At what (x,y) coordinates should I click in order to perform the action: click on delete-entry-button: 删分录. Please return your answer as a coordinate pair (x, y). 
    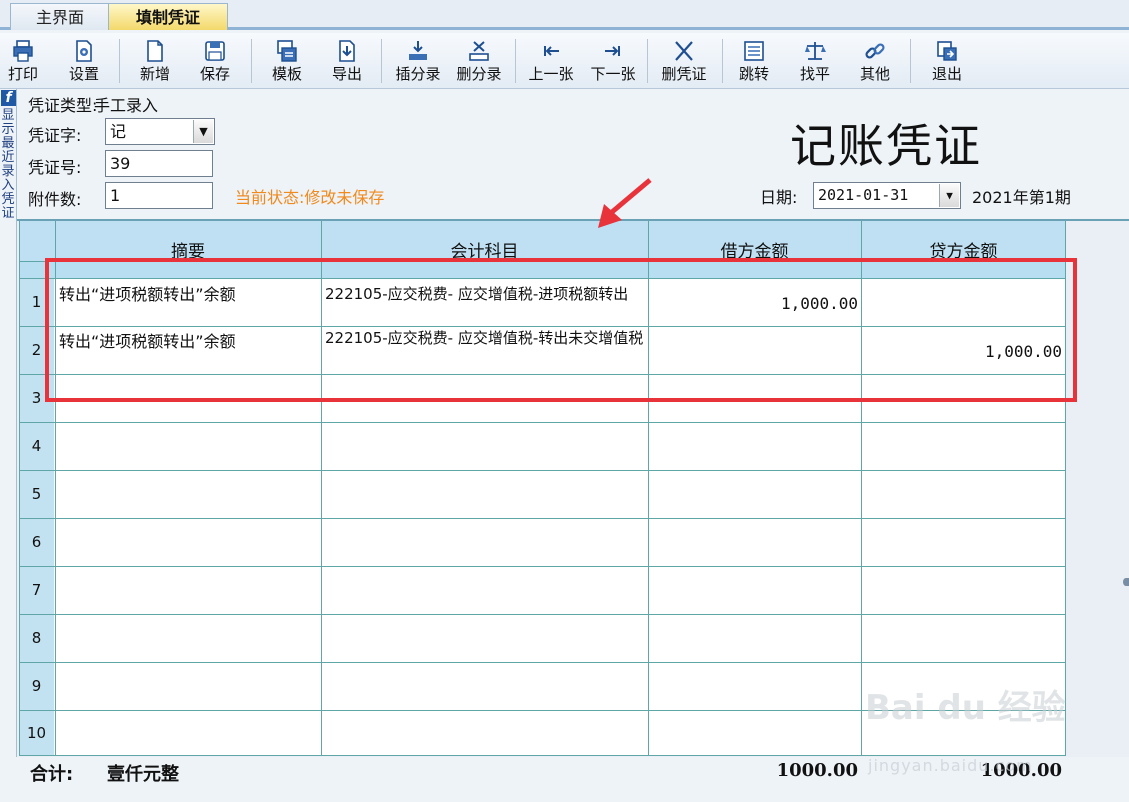
    Looking at the image, I should click on (479, 62).